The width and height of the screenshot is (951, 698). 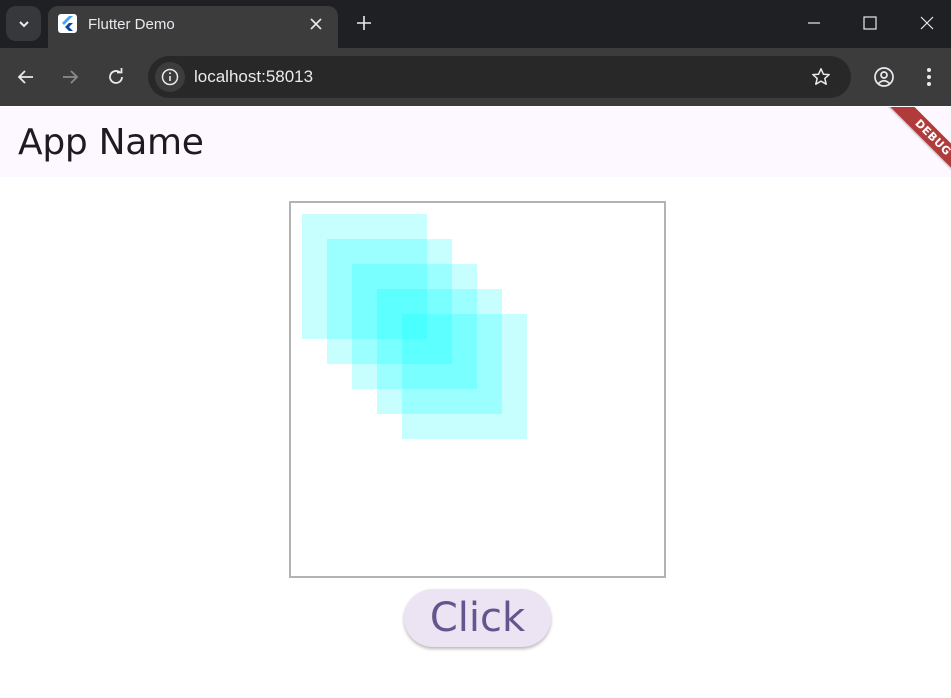 I want to click on forward-button, so click(x=70, y=77).